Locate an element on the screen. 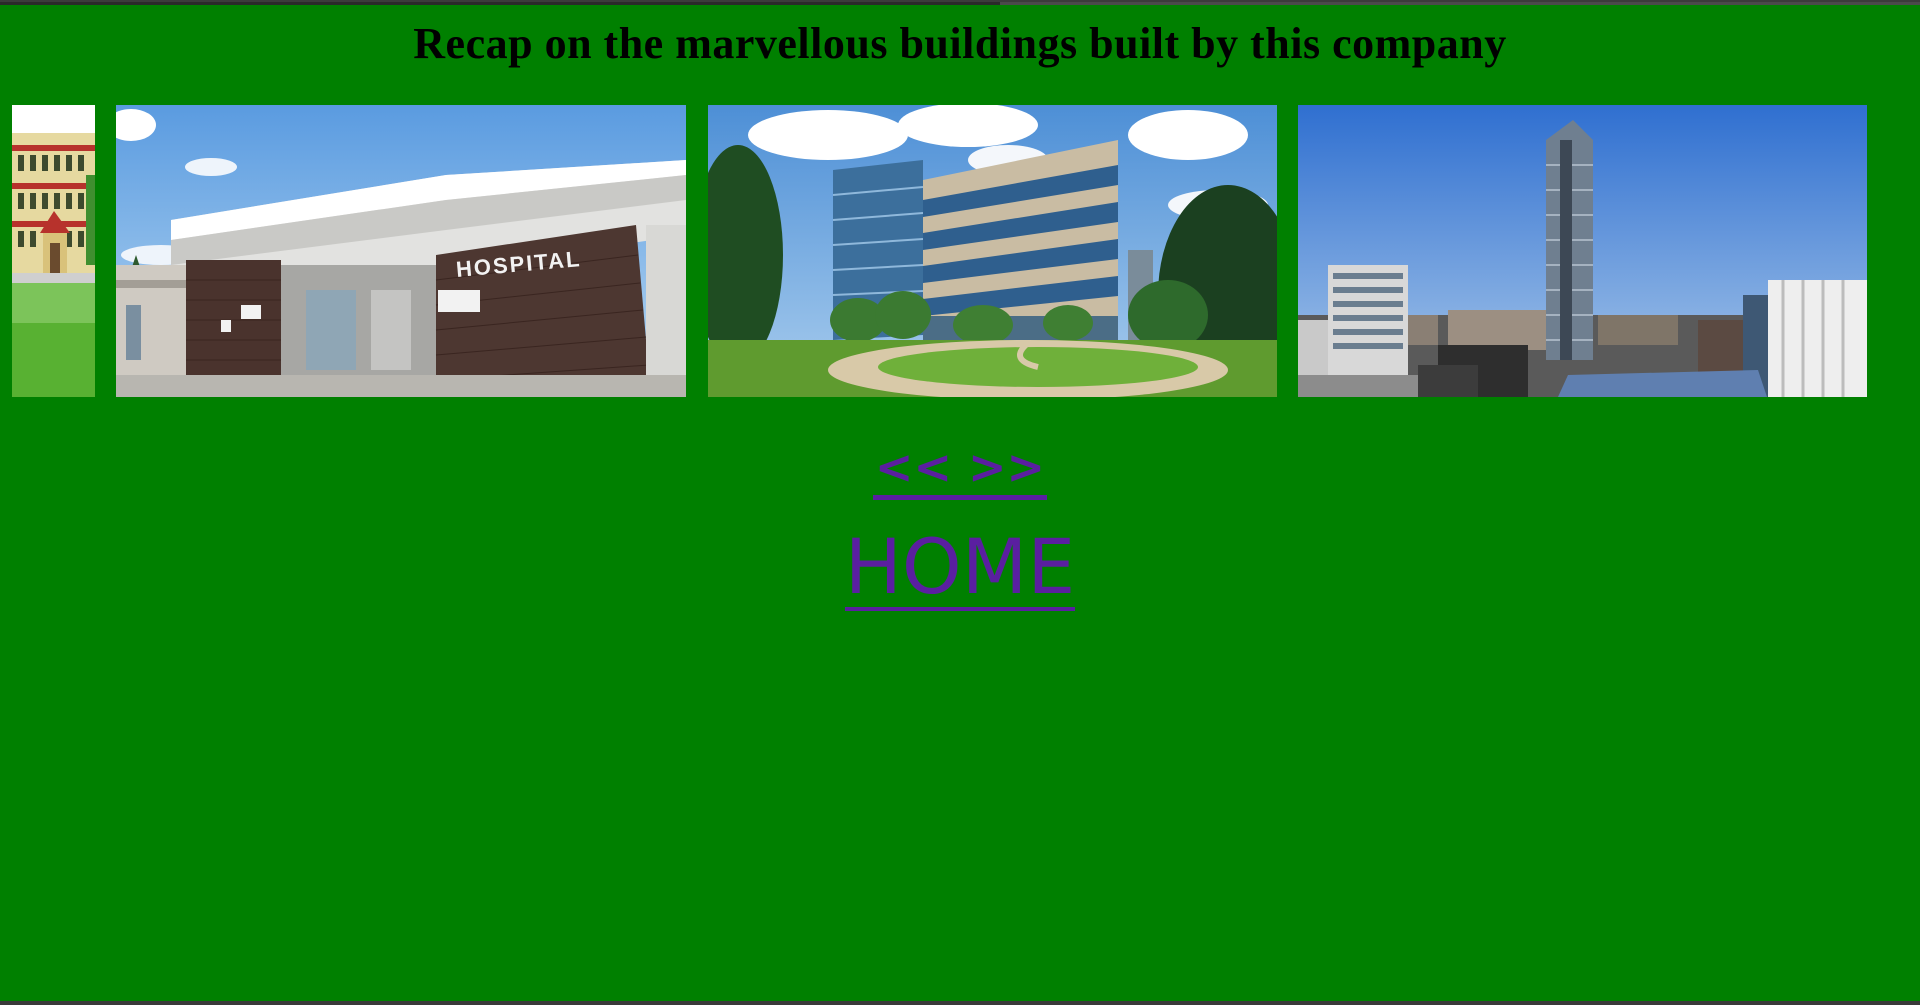  office-building-photo is located at coordinates (992, 251).